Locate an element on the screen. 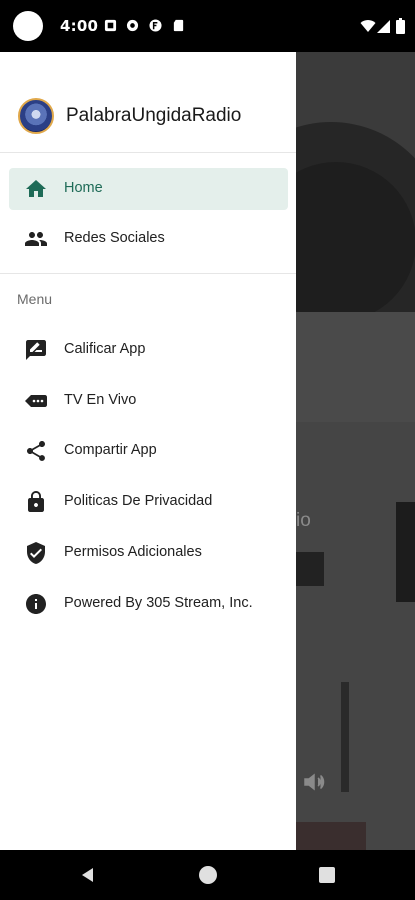  drawer-item-redes-sociales: Redes Sociales is located at coordinates (148, 239).